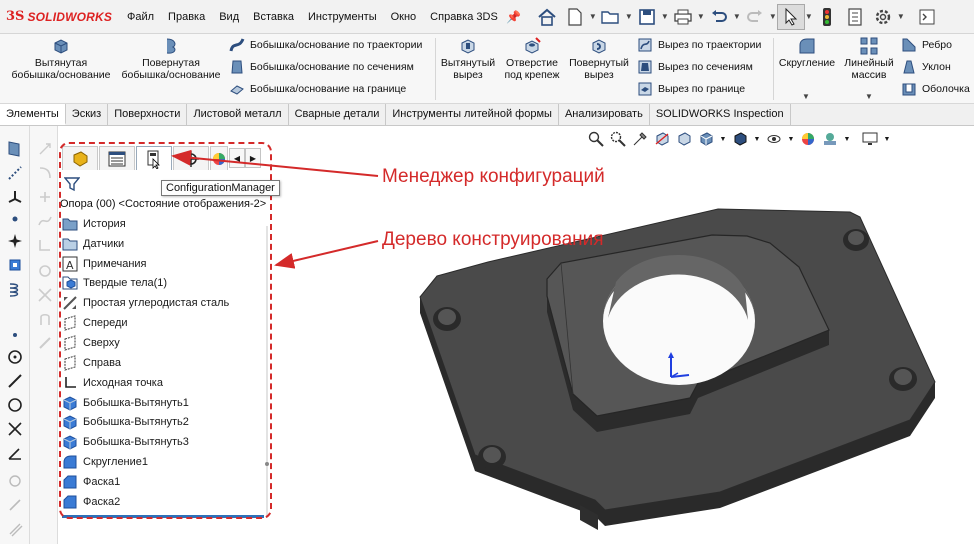 The height and width of the screenshot is (544, 974). I want to click on config-manager-callout: Менеджер конфигураций, so click(493, 176).